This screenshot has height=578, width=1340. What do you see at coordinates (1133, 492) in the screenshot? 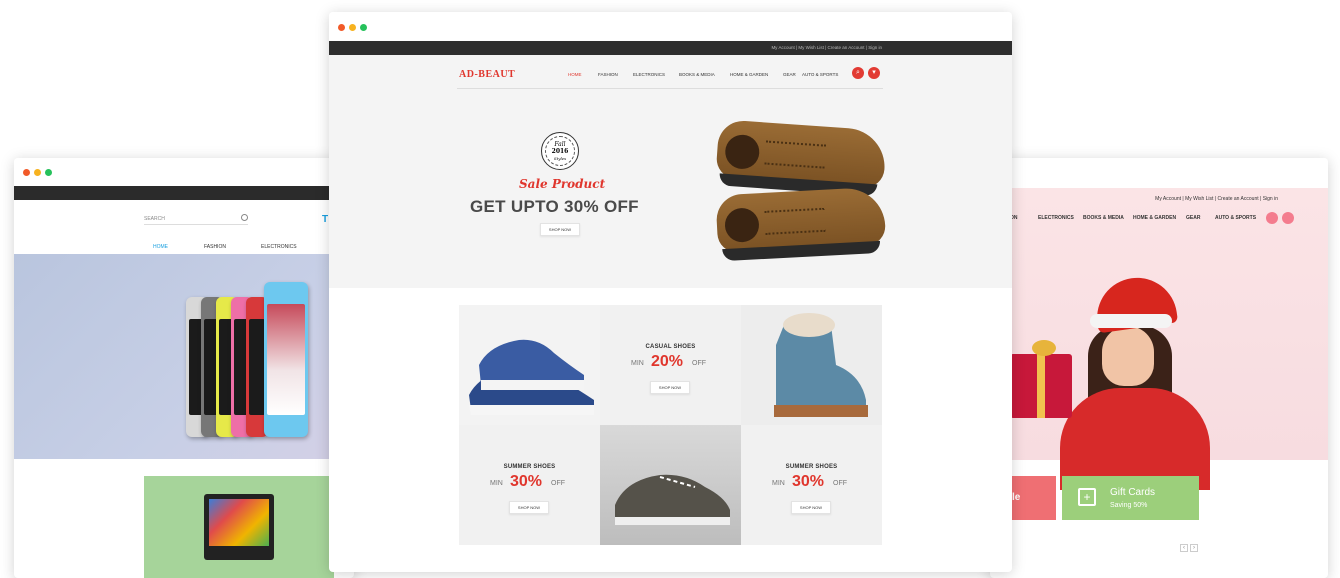
I see `gift-cards-title: Gift Cards` at bounding box center [1133, 492].